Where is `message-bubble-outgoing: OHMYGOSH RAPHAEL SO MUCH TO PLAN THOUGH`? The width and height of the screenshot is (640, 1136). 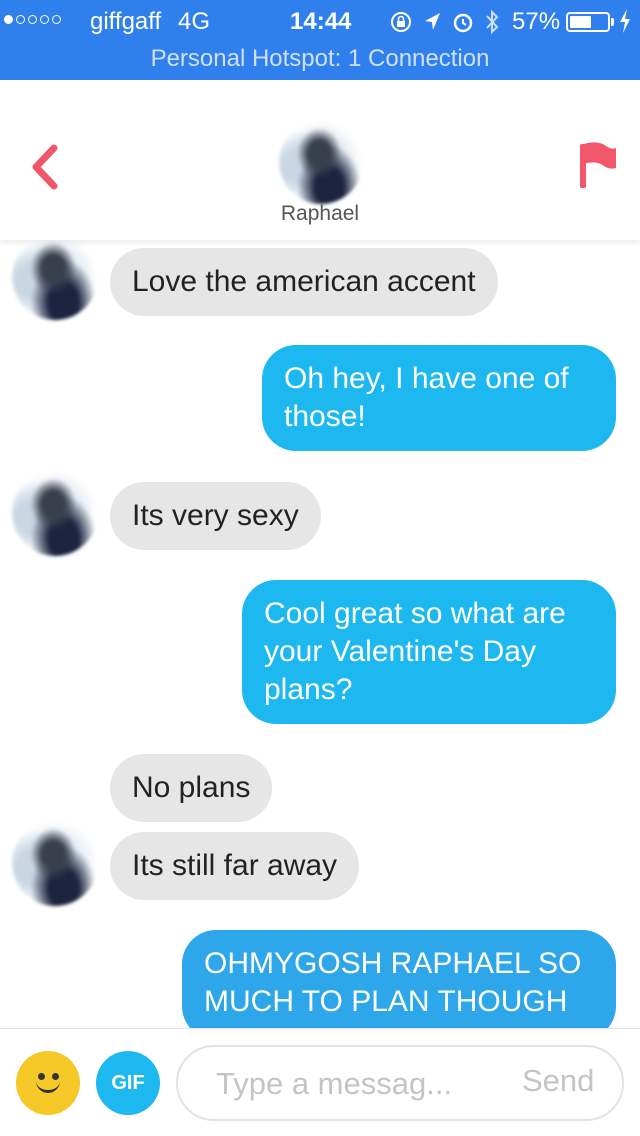
message-bubble-outgoing: OHMYGOSH RAPHAEL SO MUCH TO PLAN THOUGH is located at coordinates (399, 979).